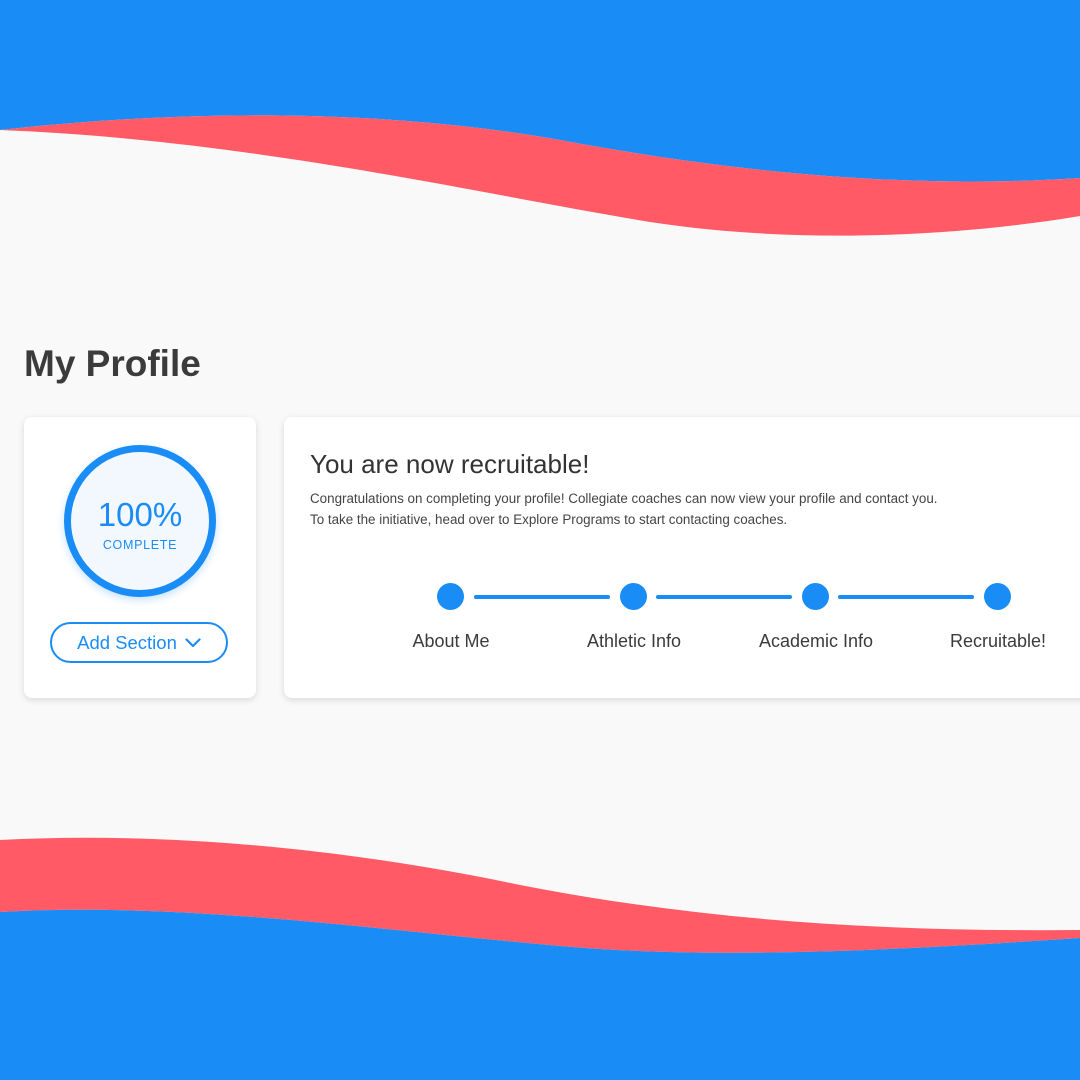  Describe the element at coordinates (451, 641) in the screenshot. I see `step-label-about-me: About Me` at that location.